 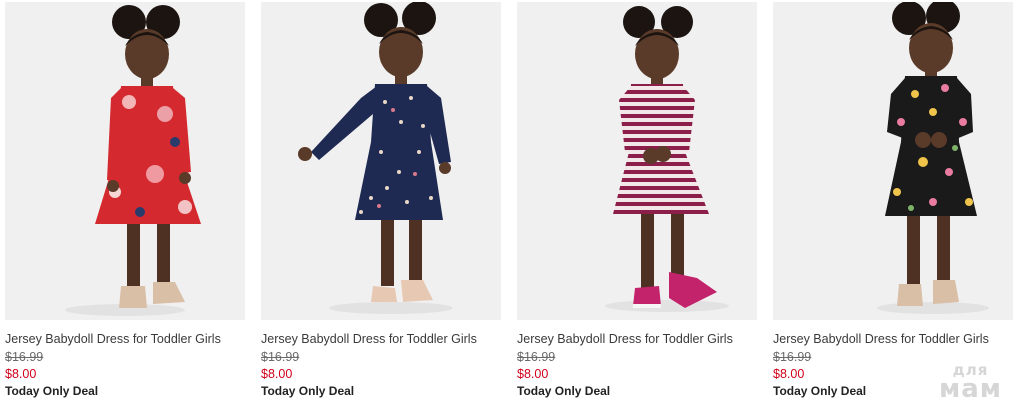 I want to click on watermark-logo: для мам, so click(x=970, y=383).